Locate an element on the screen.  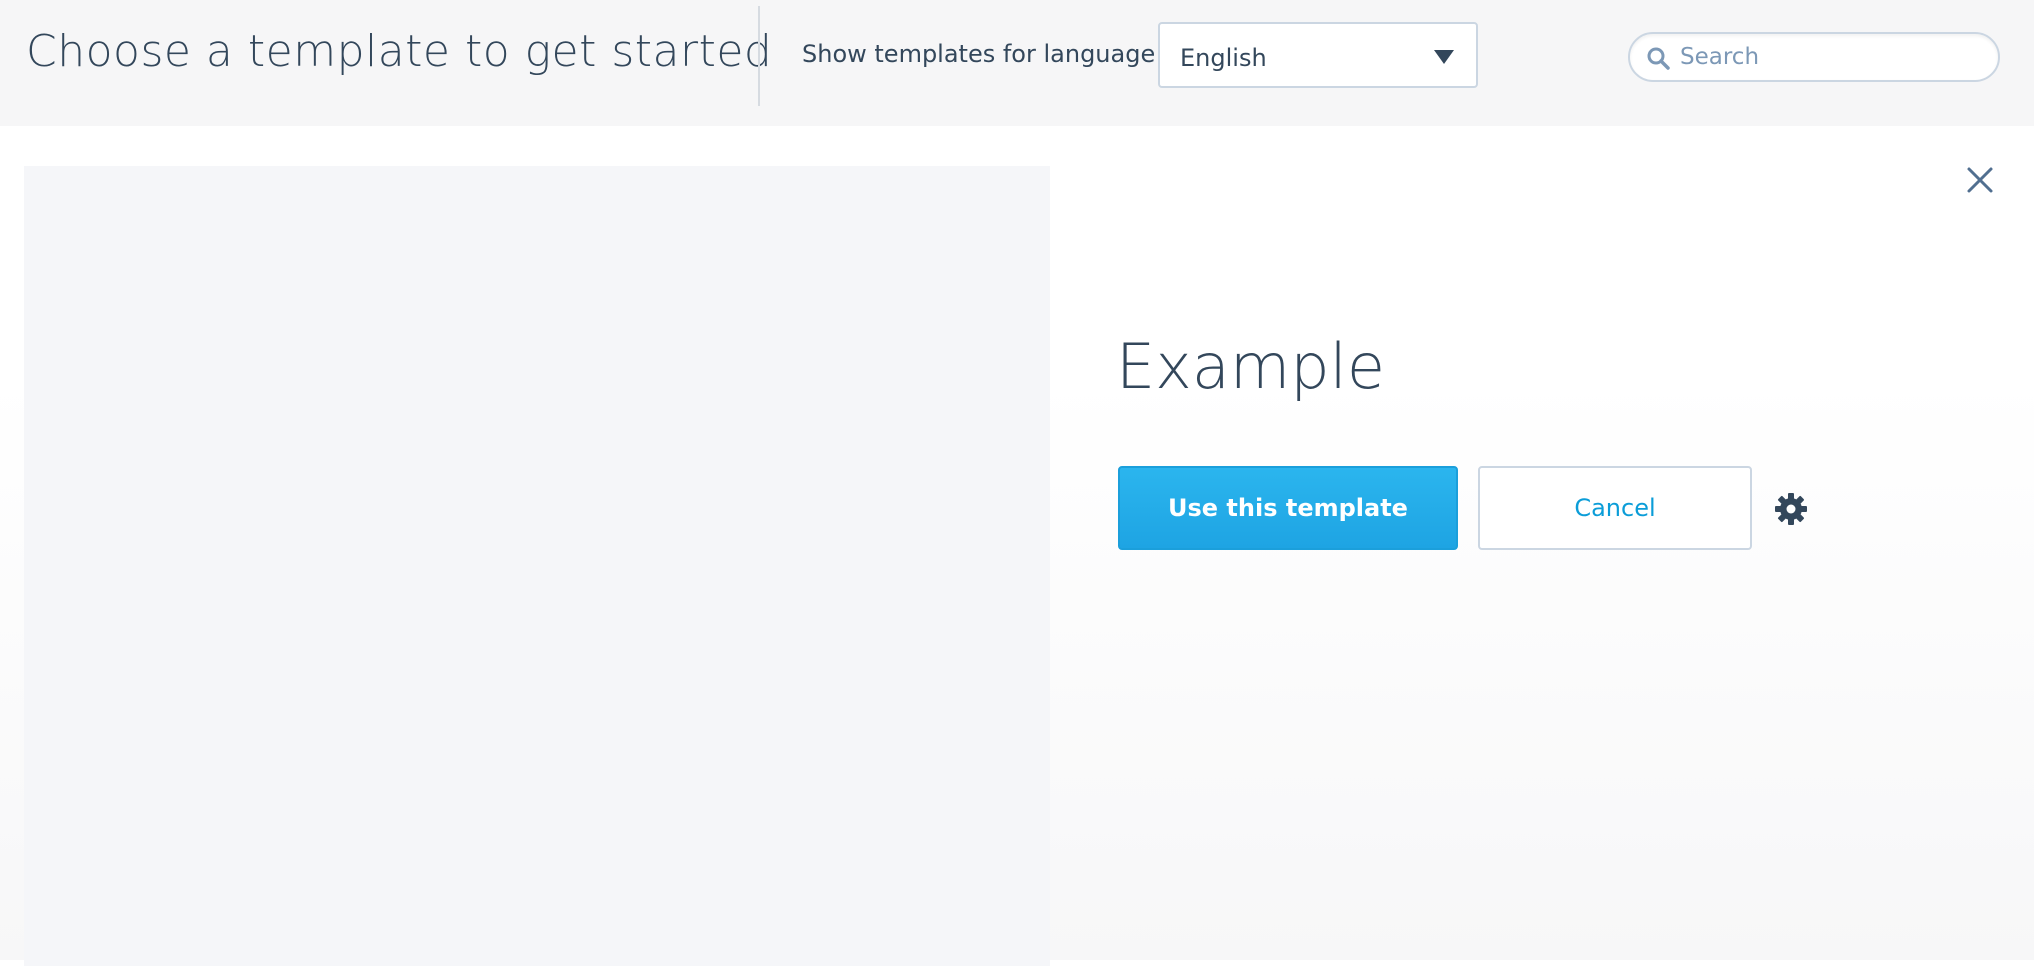
close-icon is located at coordinates (1980, 180).